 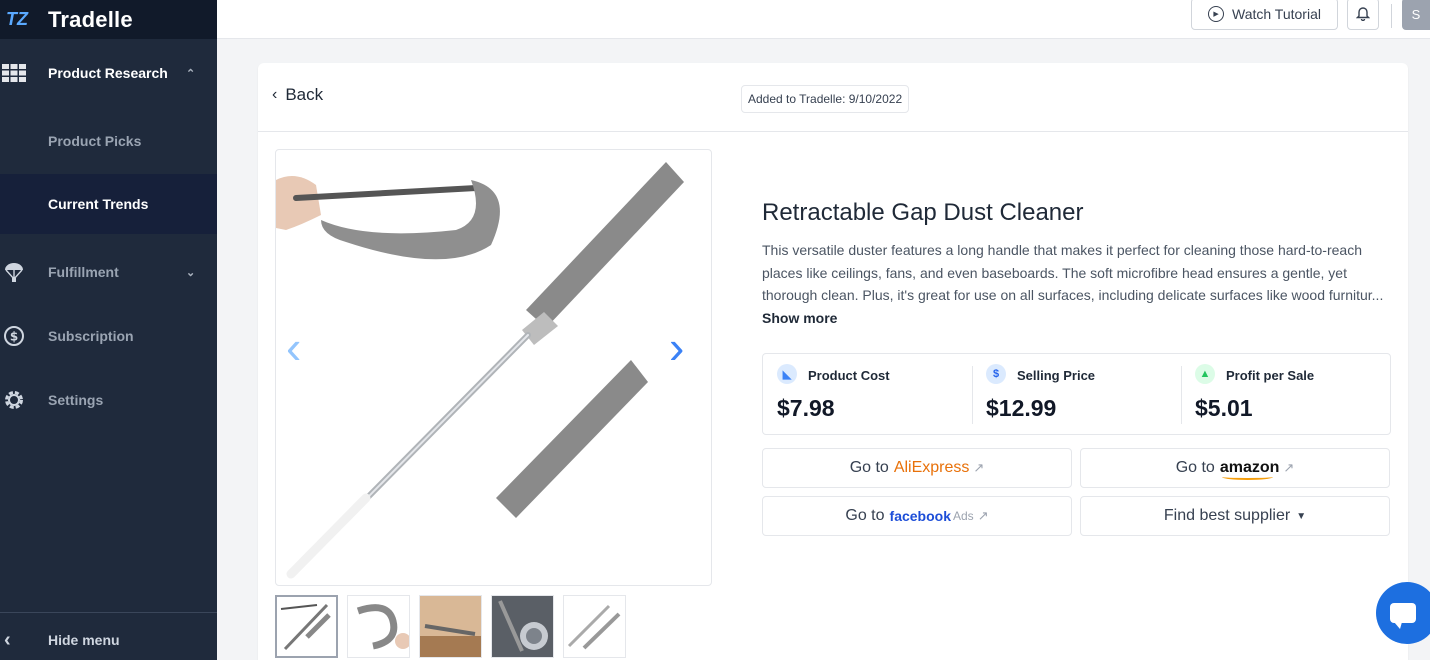 What do you see at coordinates (676, 347) in the screenshot?
I see `carousel-next-button: ›` at bounding box center [676, 347].